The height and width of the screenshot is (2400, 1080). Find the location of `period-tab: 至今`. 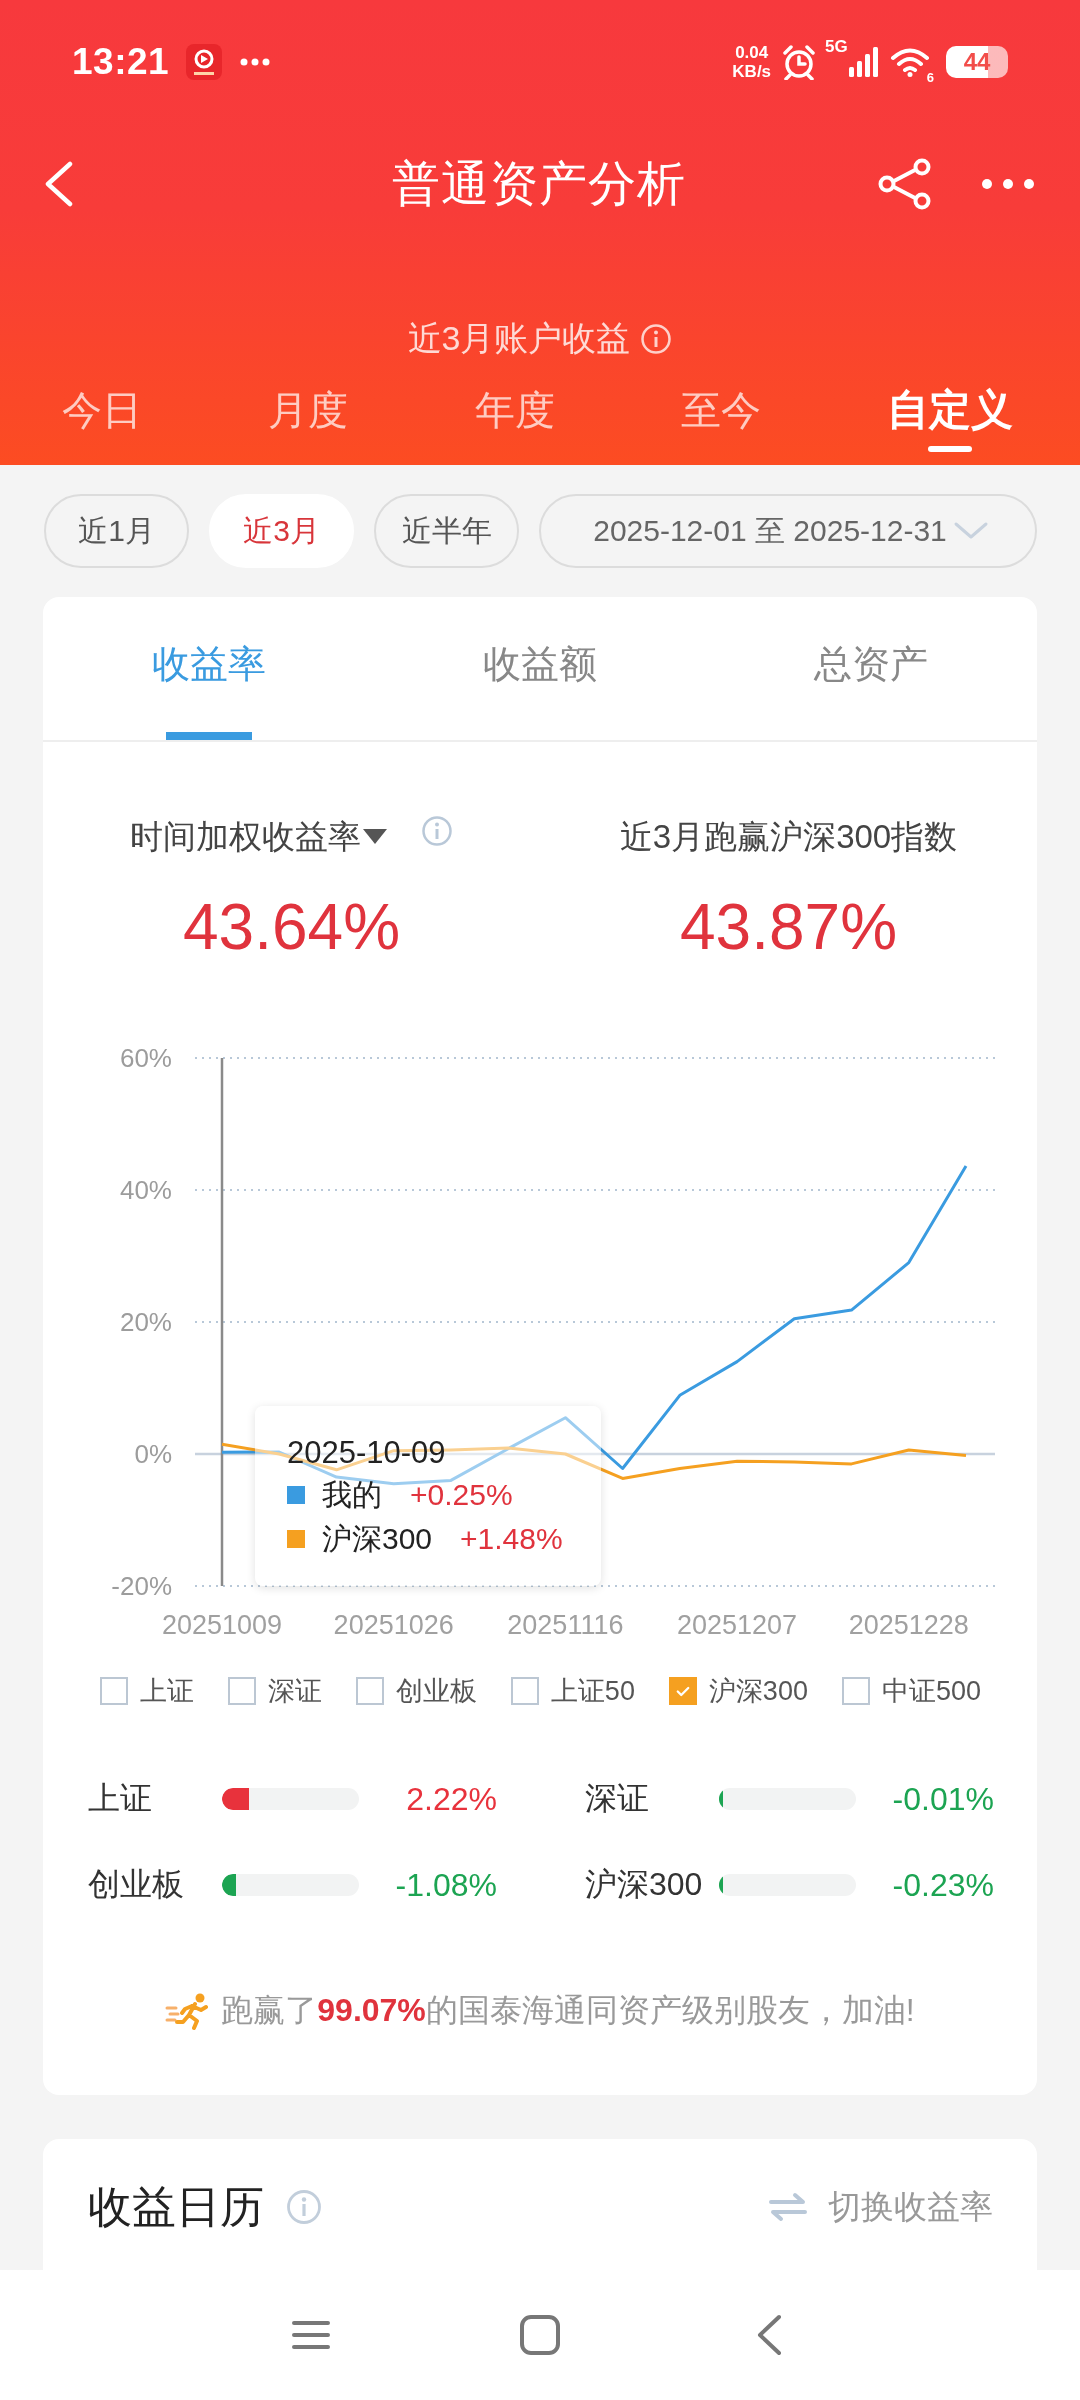

period-tab: 至今 is located at coordinates (720, 418).